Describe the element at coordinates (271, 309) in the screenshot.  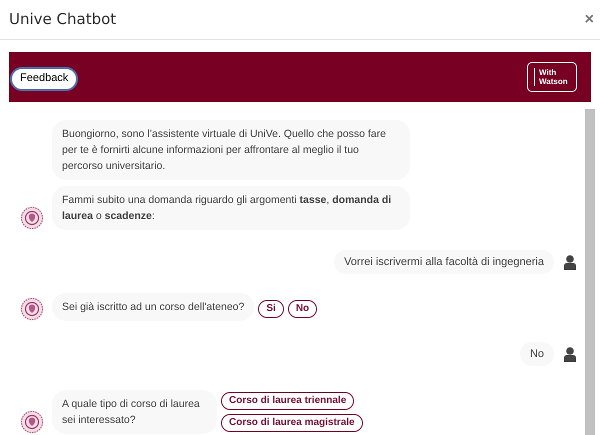
I see `option-button: Si` at that location.